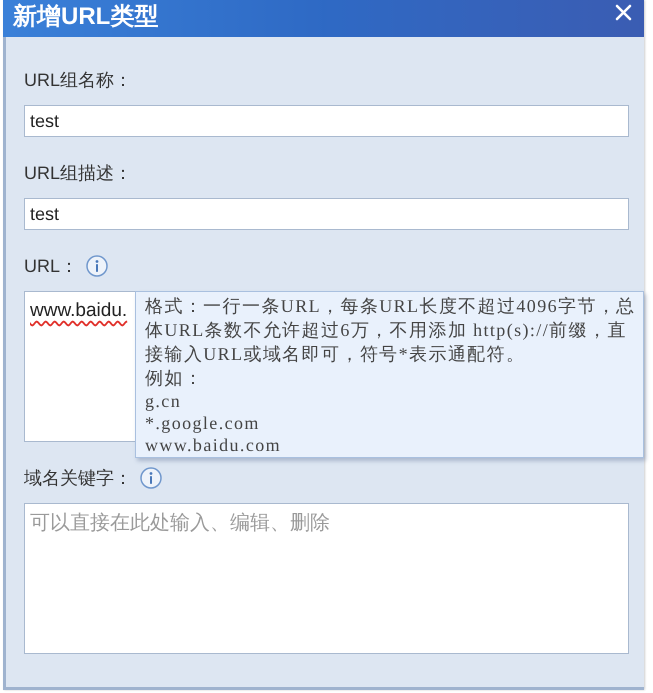  I want to click on field-label: URL：, so click(51, 266).